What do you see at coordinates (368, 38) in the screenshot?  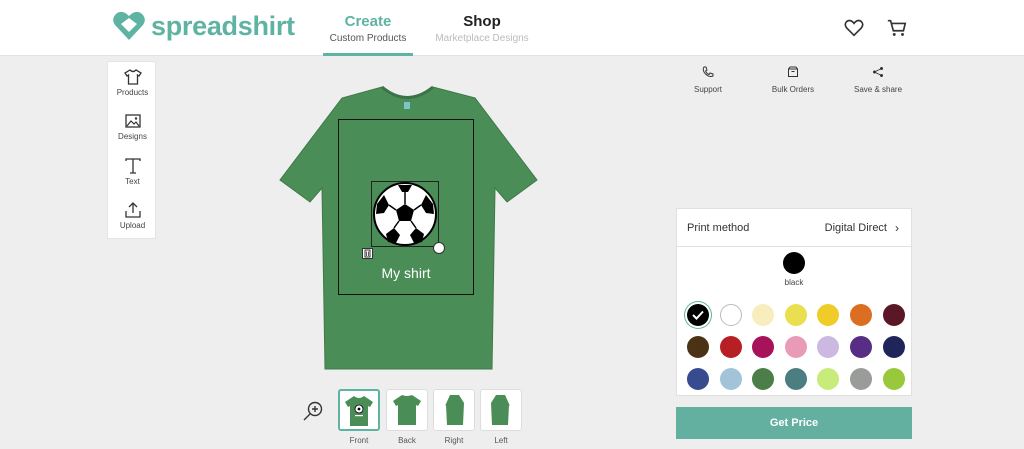 I see `nav-create-subtitle: Custom Products` at bounding box center [368, 38].